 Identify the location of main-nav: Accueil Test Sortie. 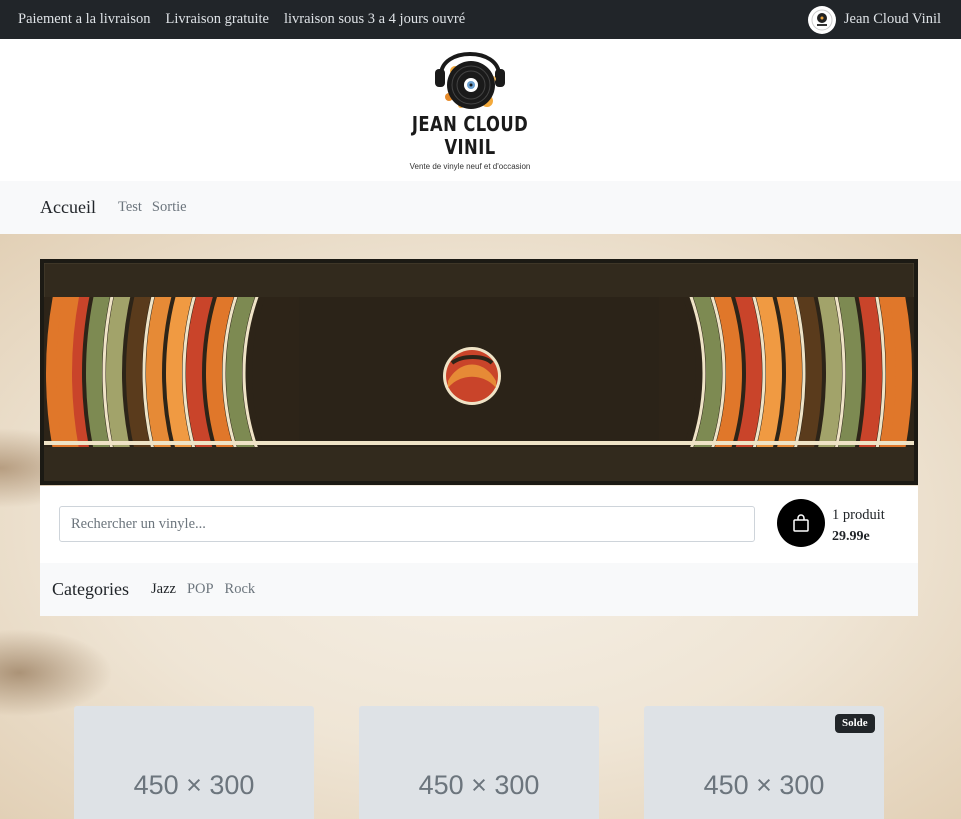
(480, 207).